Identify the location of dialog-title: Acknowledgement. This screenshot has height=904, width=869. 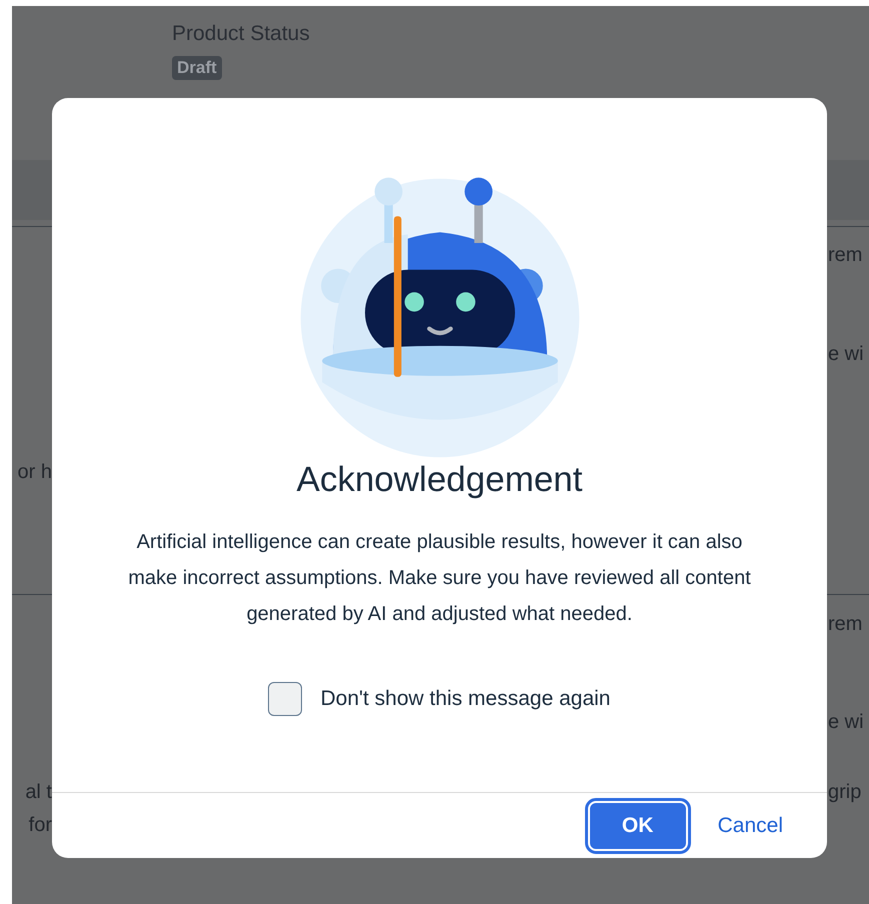
(439, 480).